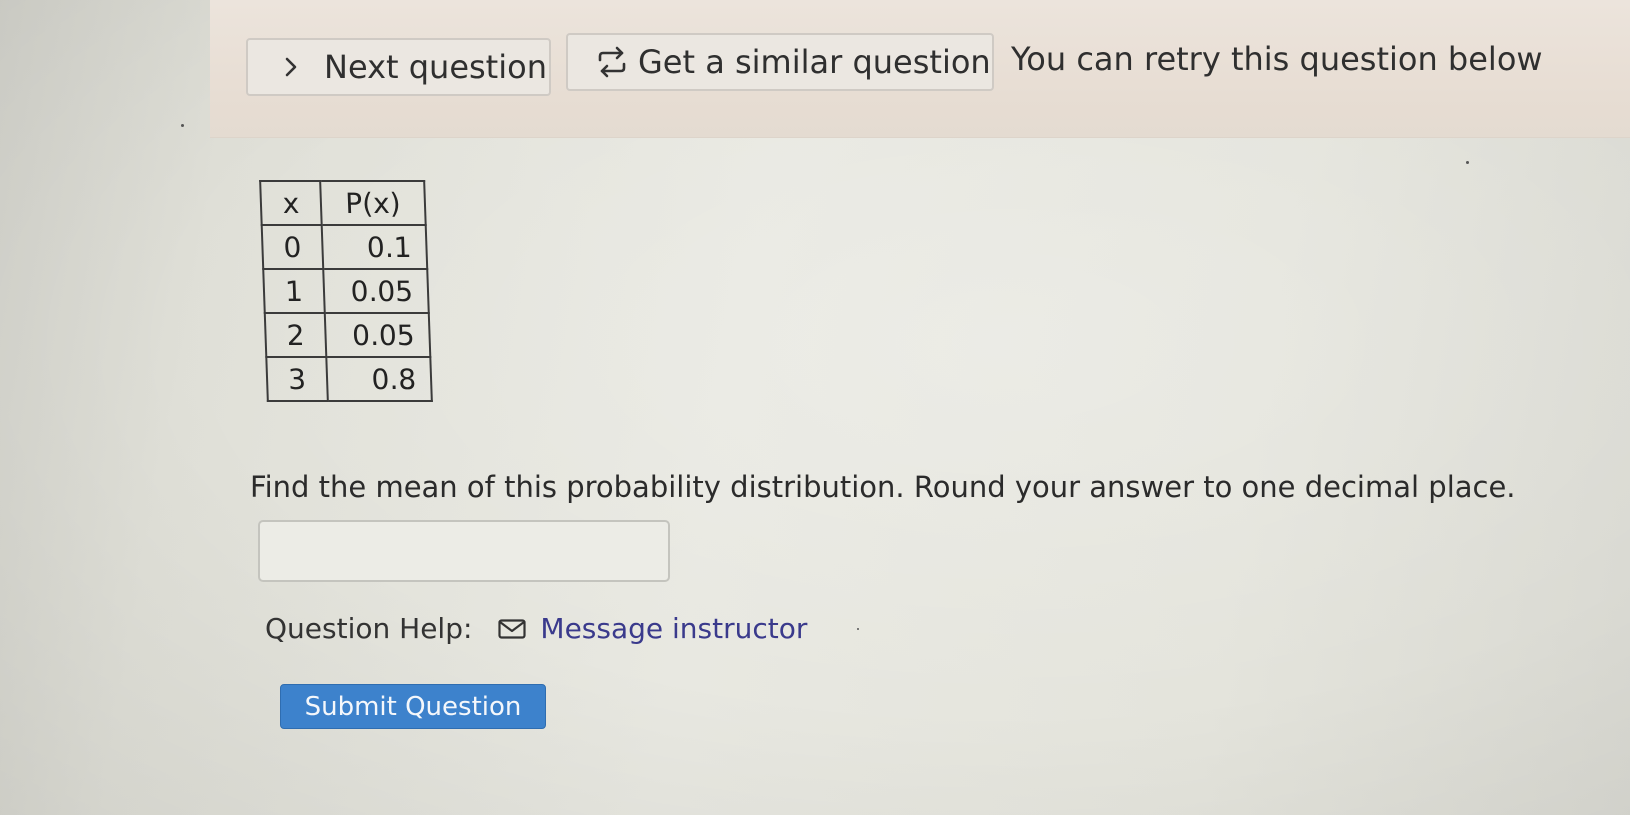 Image resolution: width=1630 pixels, height=815 pixels. What do you see at coordinates (1277, 59) in the screenshot?
I see `retry-message: You can retry this question below` at bounding box center [1277, 59].